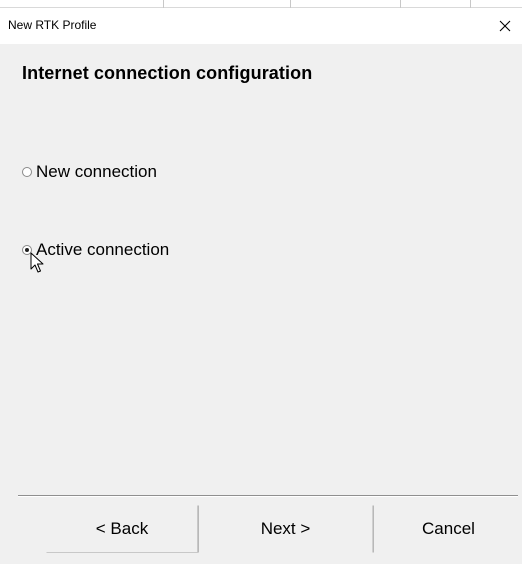  What do you see at coordinates (447, 529) in the screenshot?
I see `cancel-button: Cancel` at bounding box center [447, 529].